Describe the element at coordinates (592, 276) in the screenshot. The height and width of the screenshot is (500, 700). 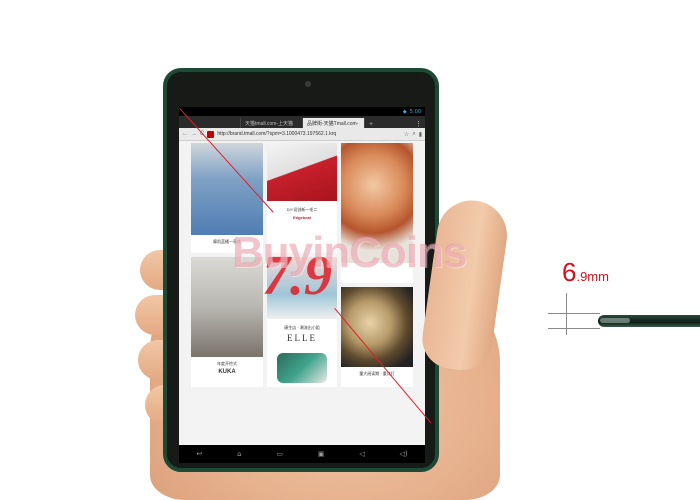
I see `thickness-value-small: .9mm` at that location.